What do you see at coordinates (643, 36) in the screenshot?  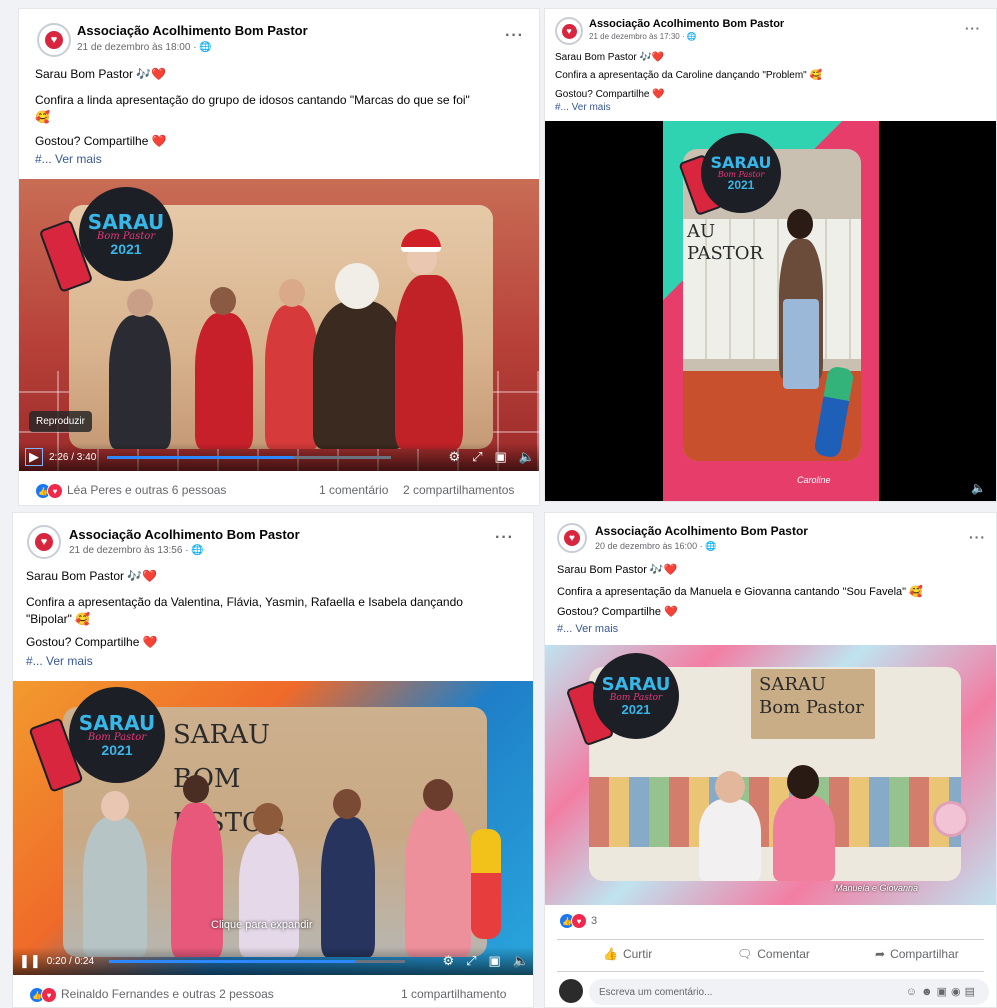 I see `post-timestamp: 21 de dezembro às 17:30 · 🌐` at bounding box center [643, 36].